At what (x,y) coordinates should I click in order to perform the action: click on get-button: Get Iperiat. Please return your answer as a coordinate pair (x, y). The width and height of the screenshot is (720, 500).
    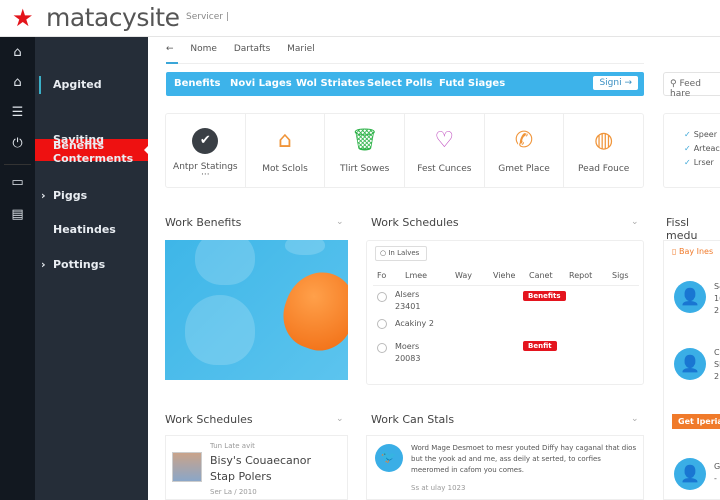
    Looking at the image, I should click on (696, 421).